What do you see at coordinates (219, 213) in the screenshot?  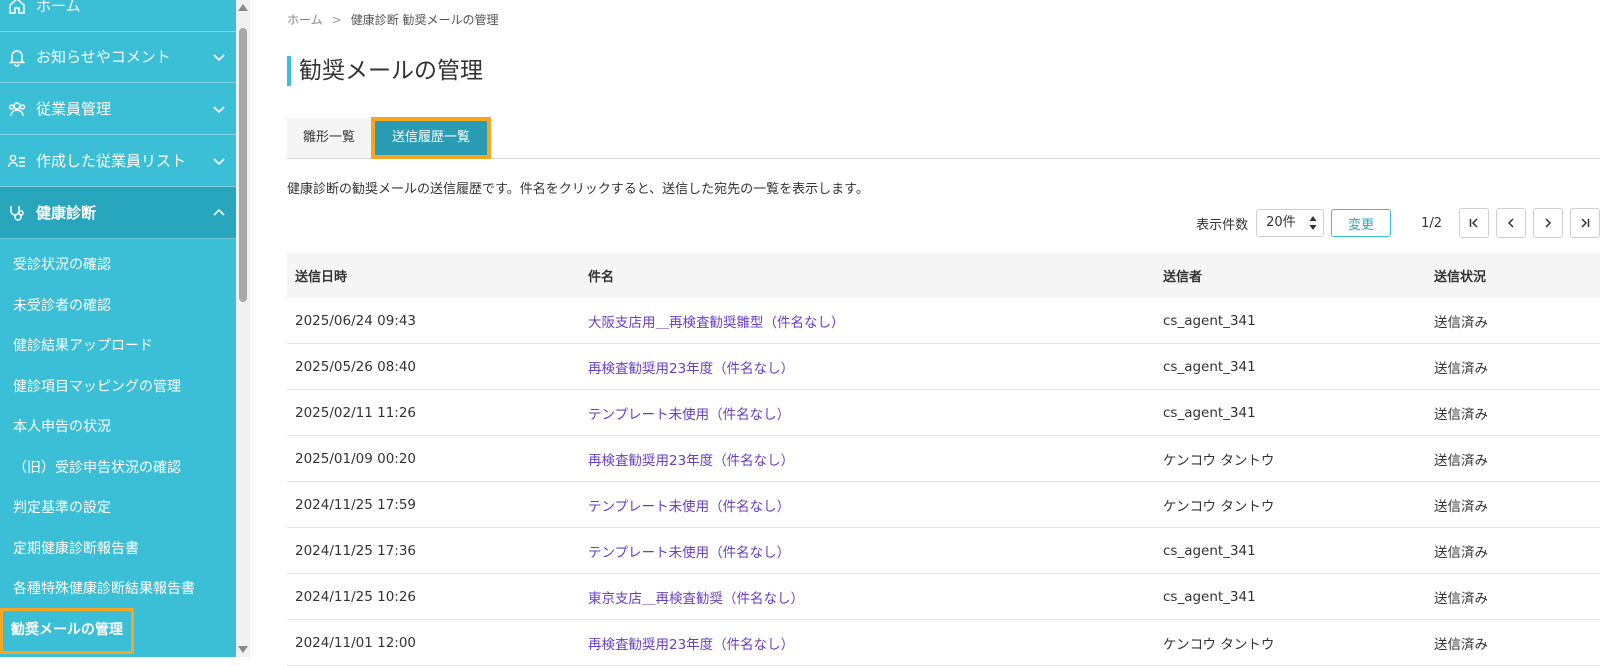 I see `chevron-up-icon` at bounding box center [219, 213].